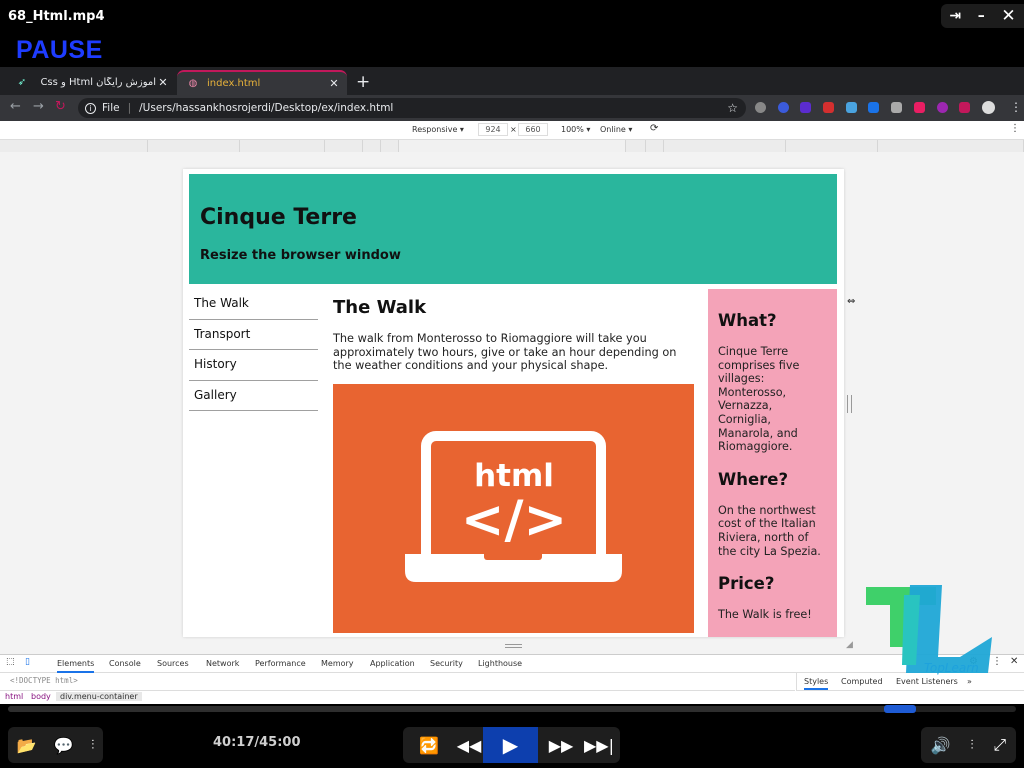 Image resolution: width=1024 pixels, height=768 pixels. I want to click on tab-label: آموزش رایگان Html و Css, so click(98, 82).